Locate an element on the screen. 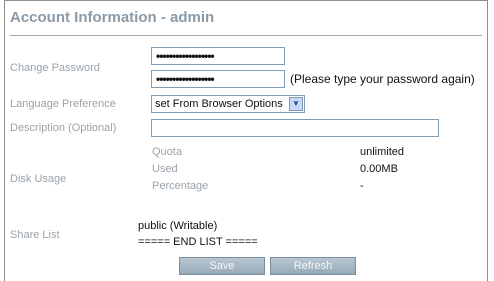  description-input is located at coordinates (295, 128).